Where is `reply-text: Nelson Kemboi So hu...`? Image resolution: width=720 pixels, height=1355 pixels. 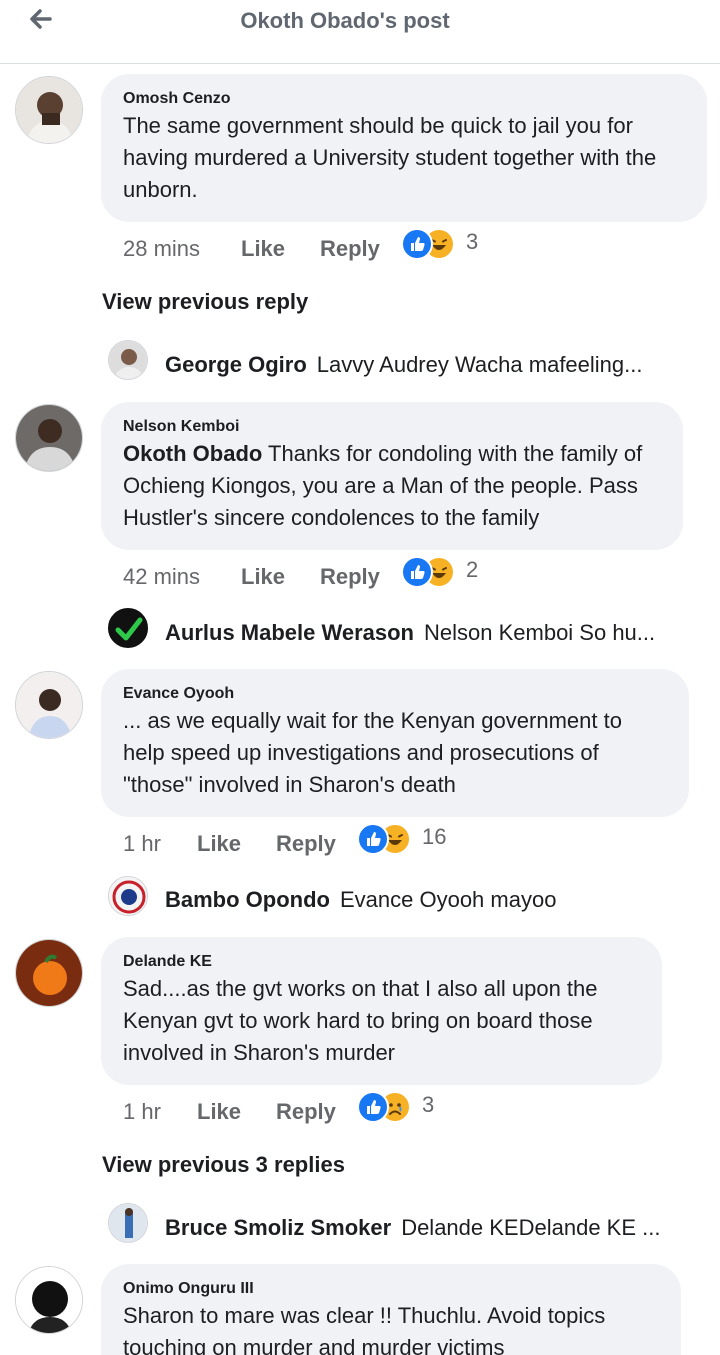 reply-text: Nelson Kemboi So hu... is located at coordinates (540, 632).